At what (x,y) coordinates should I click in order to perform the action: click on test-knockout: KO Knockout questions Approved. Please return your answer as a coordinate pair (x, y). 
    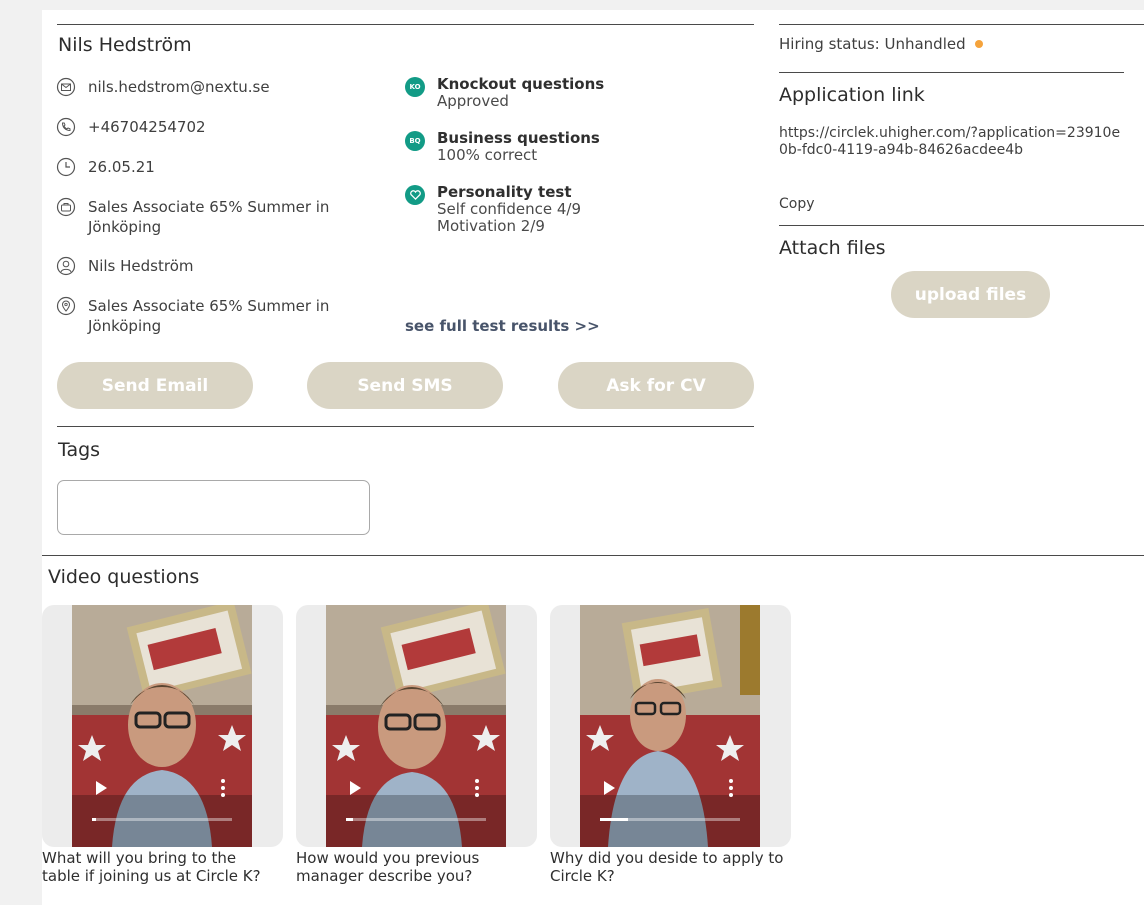
    Looking at the image, I should click on (504, 92).